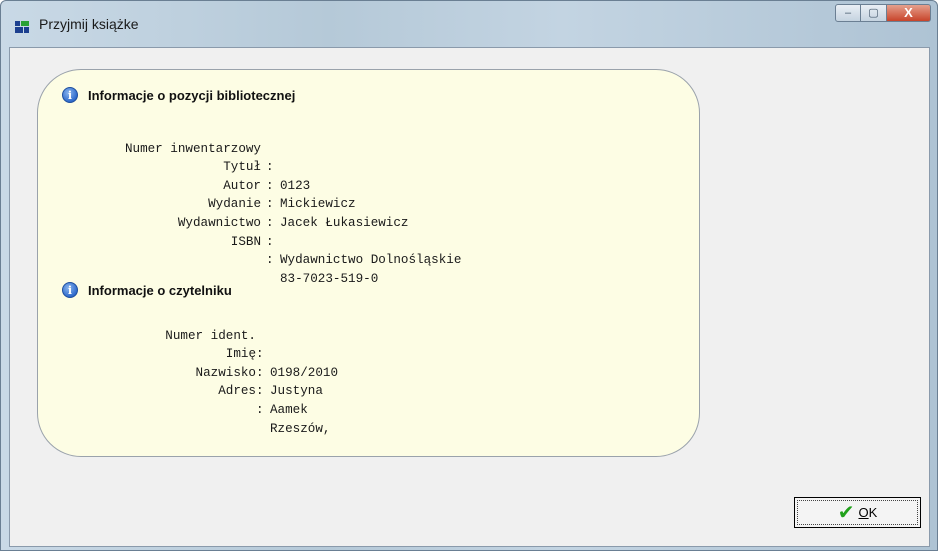 This screenshot has height=551, width=938. What do you see at coordinates (296, 391) in the screenshot?
I see `field-value: Justyna` at bounding box center [296, 391].